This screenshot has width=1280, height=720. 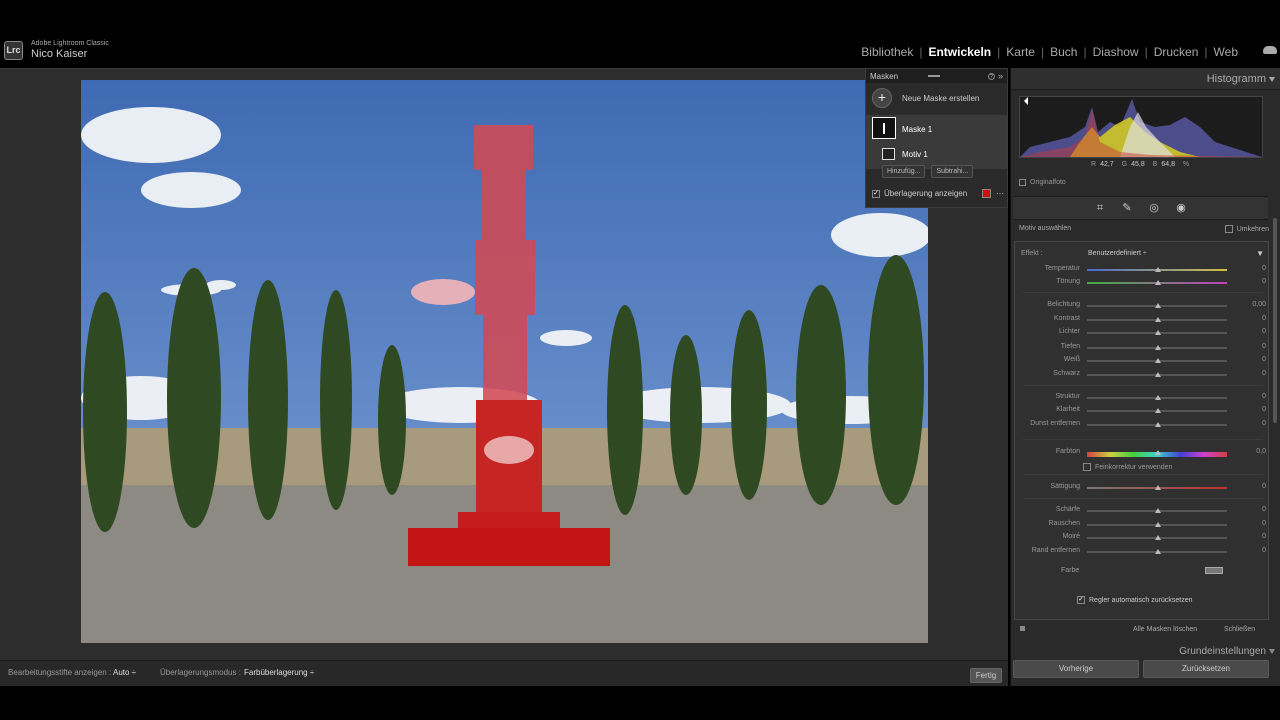 I want to click on histogram, so click(x=1141, y=127).